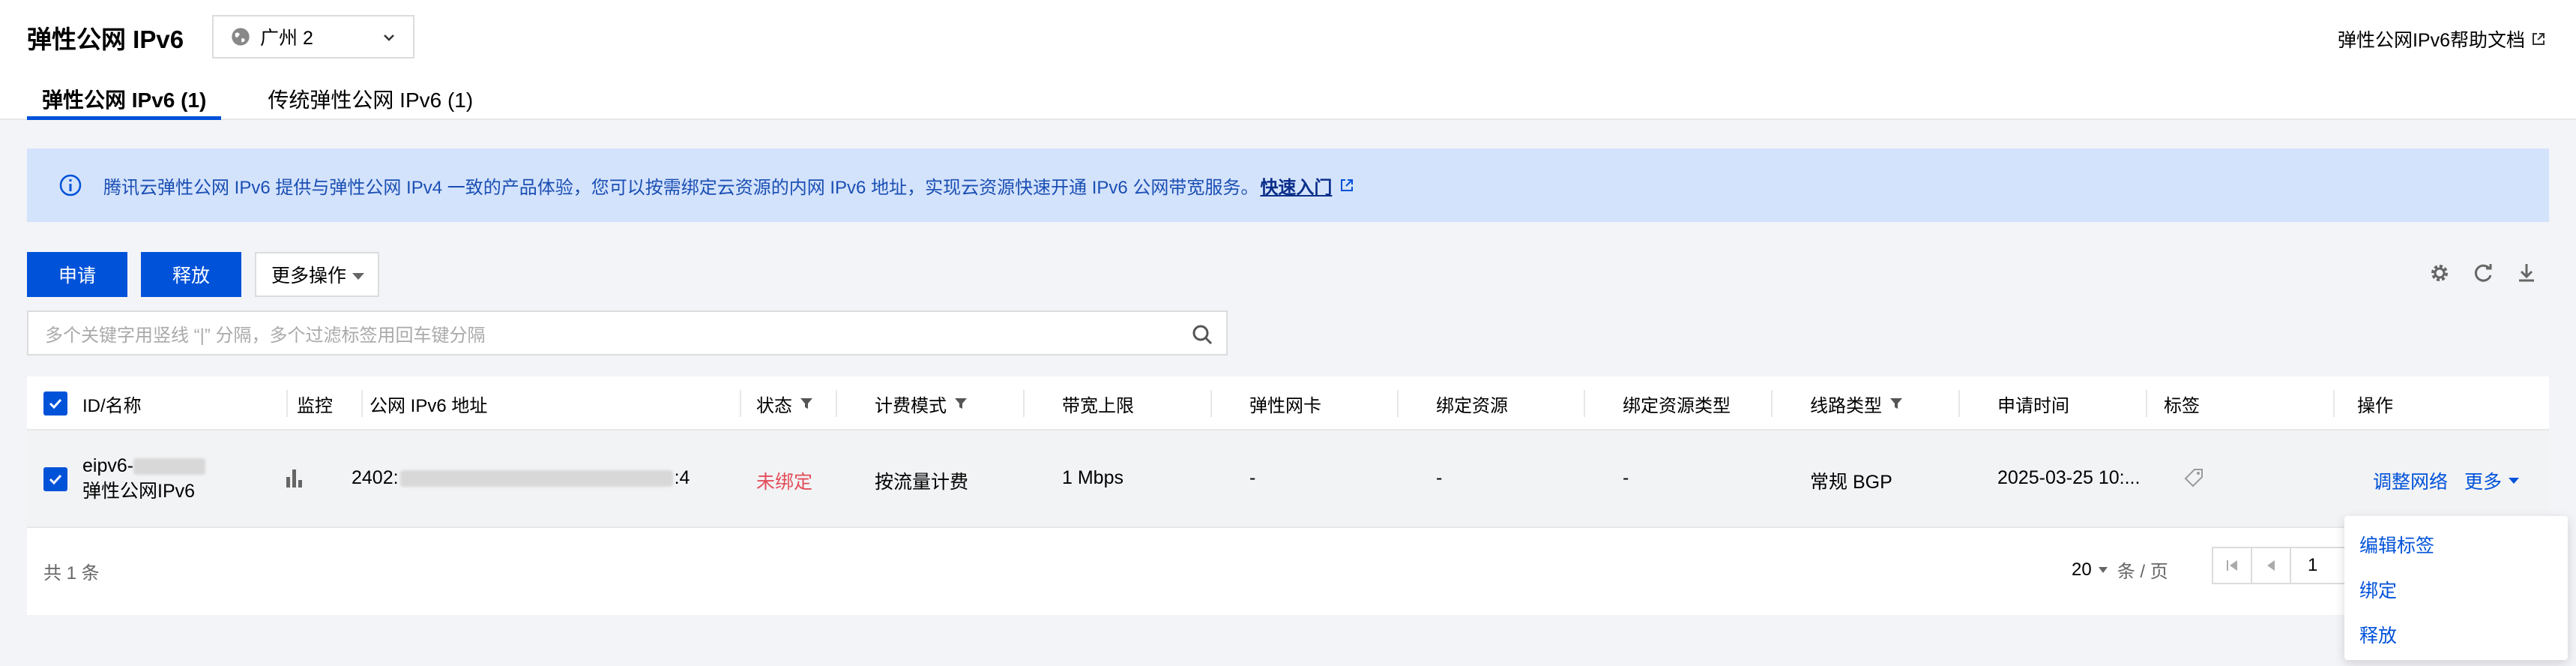 The height and width of the screenshot is (666, 2576). What do you see at coordinates (105, 39) in the screenshot?
I see `page-title: 弹性公网 IPv6` at bounding box center [105, 39].